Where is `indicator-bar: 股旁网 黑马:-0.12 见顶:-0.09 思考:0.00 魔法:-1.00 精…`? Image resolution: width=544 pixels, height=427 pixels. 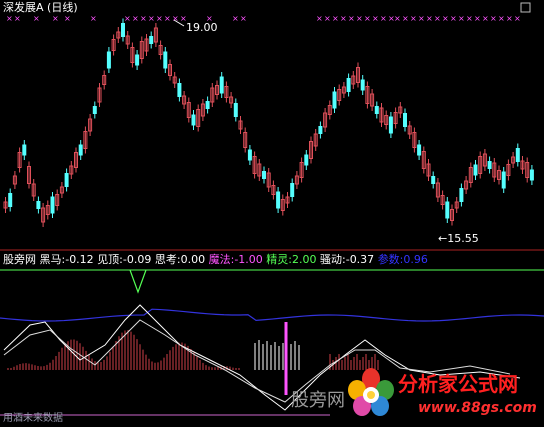 indicator-bar: 股旁网 黑马:-0.12 见顶:-0.09 思考:0.00 魔法:-1.00 精… is located at coordinates (215, 259).